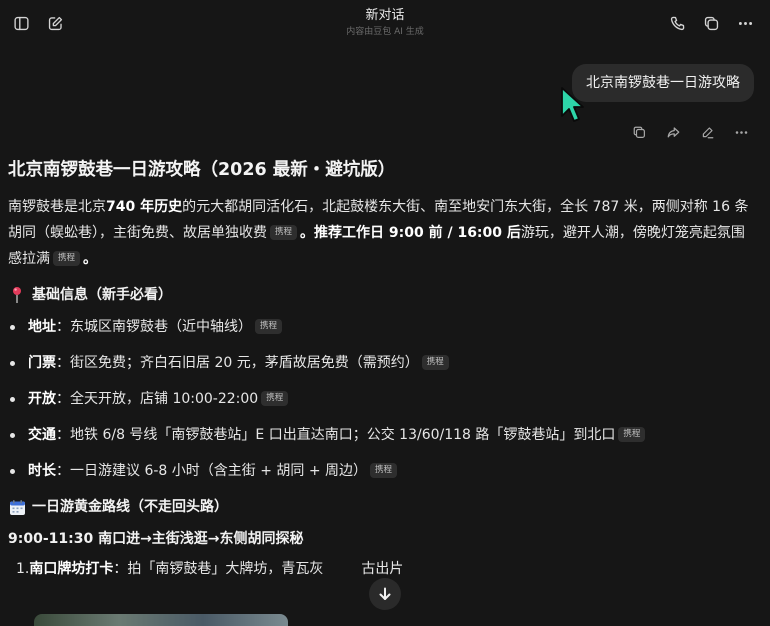 The height and width of the screenshot is (626, 770). I want to click on step-text: ：拍「南锣鼓巷」大牌坊，青瓦灰, so click(218, 569).